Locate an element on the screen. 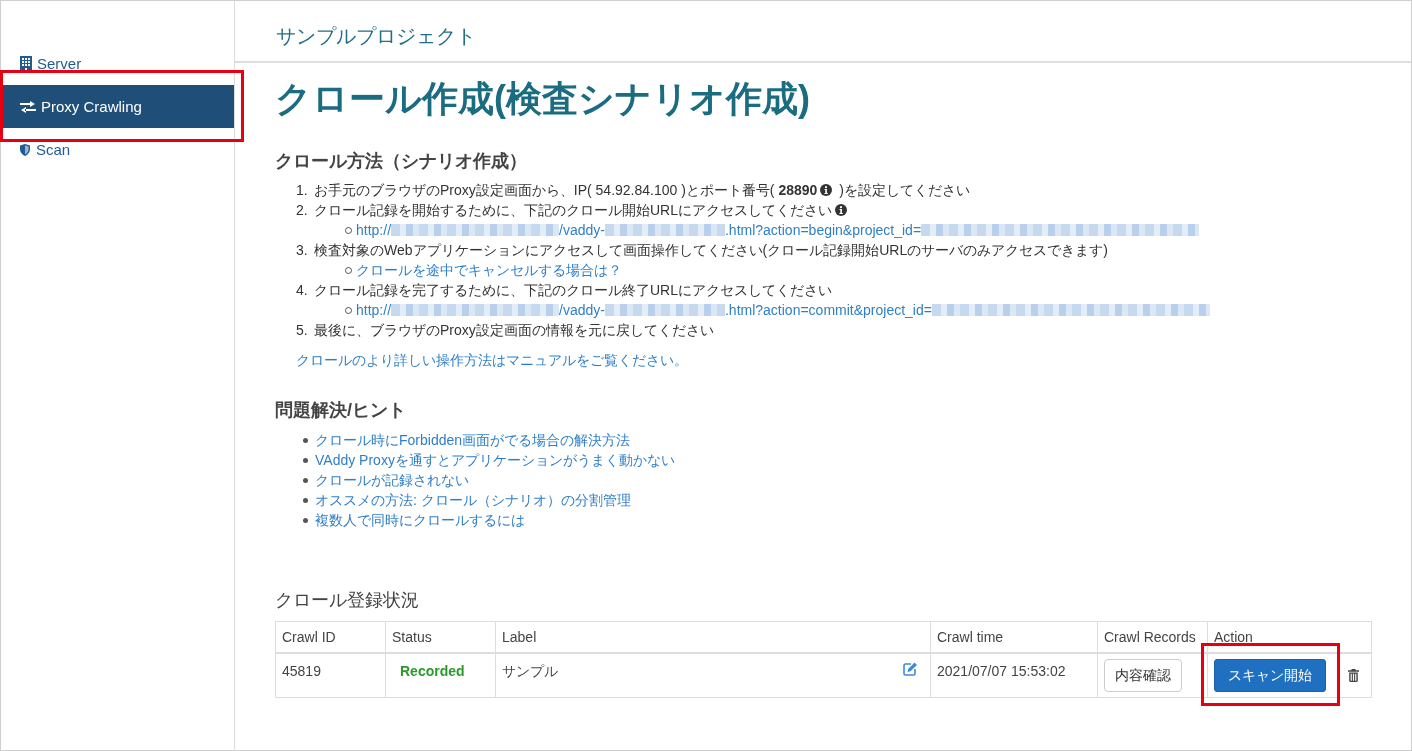 The image size is (1412, 751). page-title: クロール作成(検査シナリオ作成) is located at coordinates (542, 99).